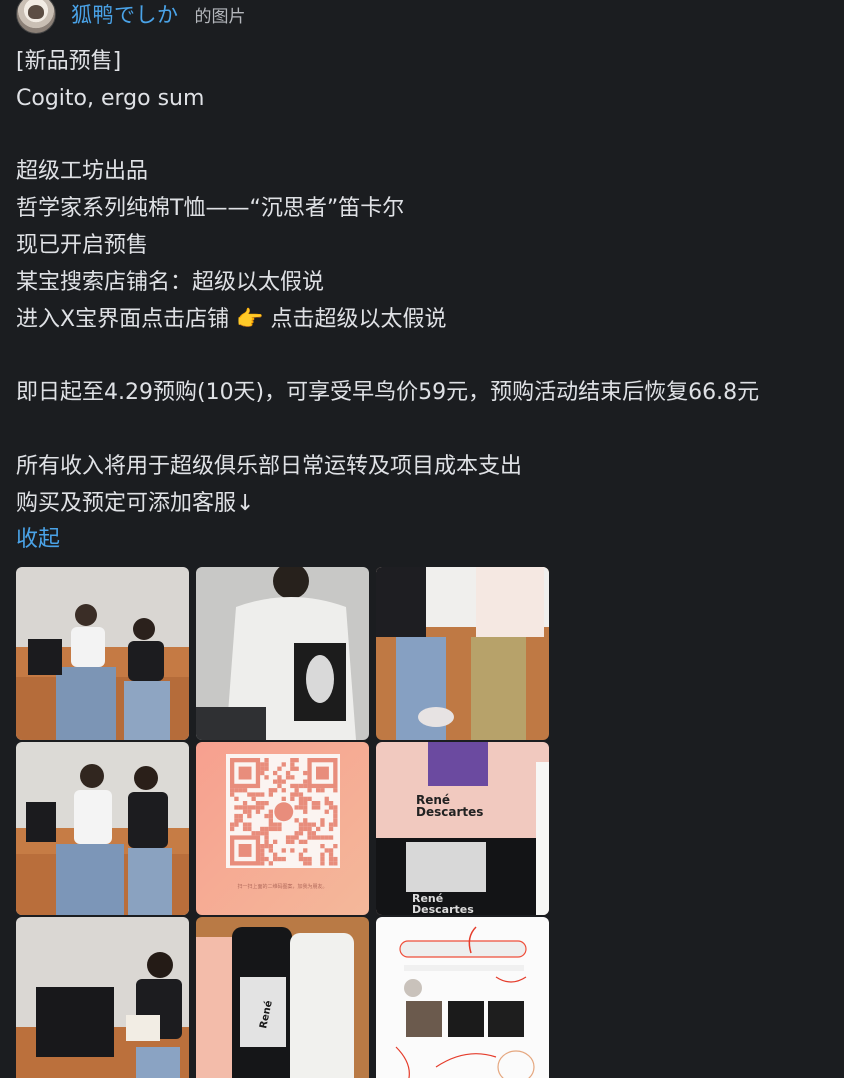  I want to click on print-title-2: Descartes, so click(449, 812).